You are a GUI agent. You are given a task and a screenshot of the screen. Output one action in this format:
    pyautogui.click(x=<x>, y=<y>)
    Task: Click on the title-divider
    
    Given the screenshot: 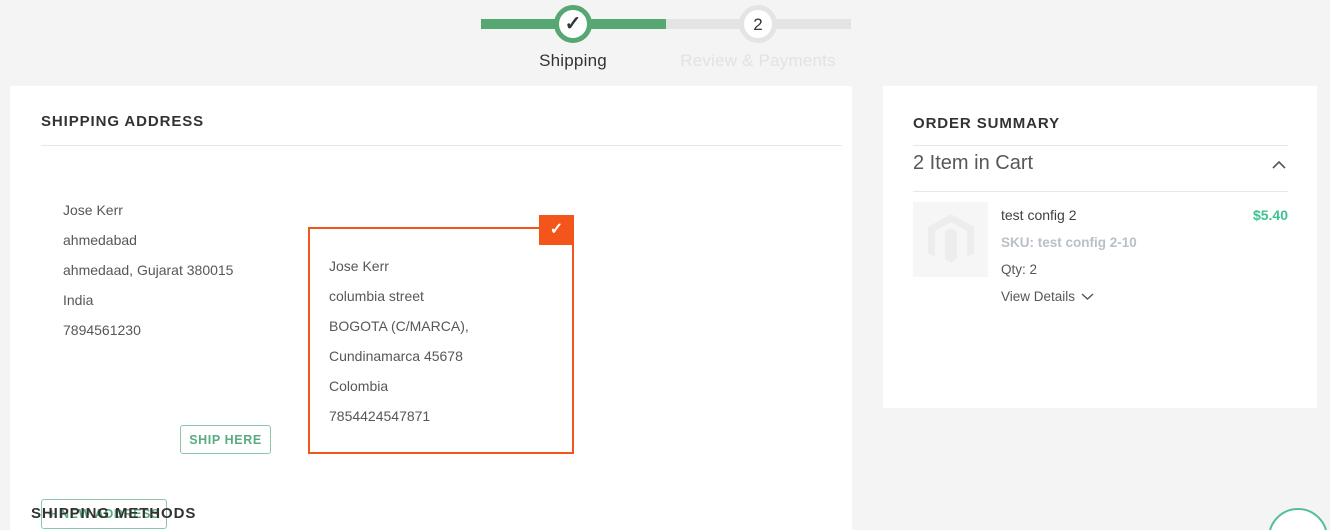 What is the action you would take?
    pyautogui.click(x=441, y=145)
    